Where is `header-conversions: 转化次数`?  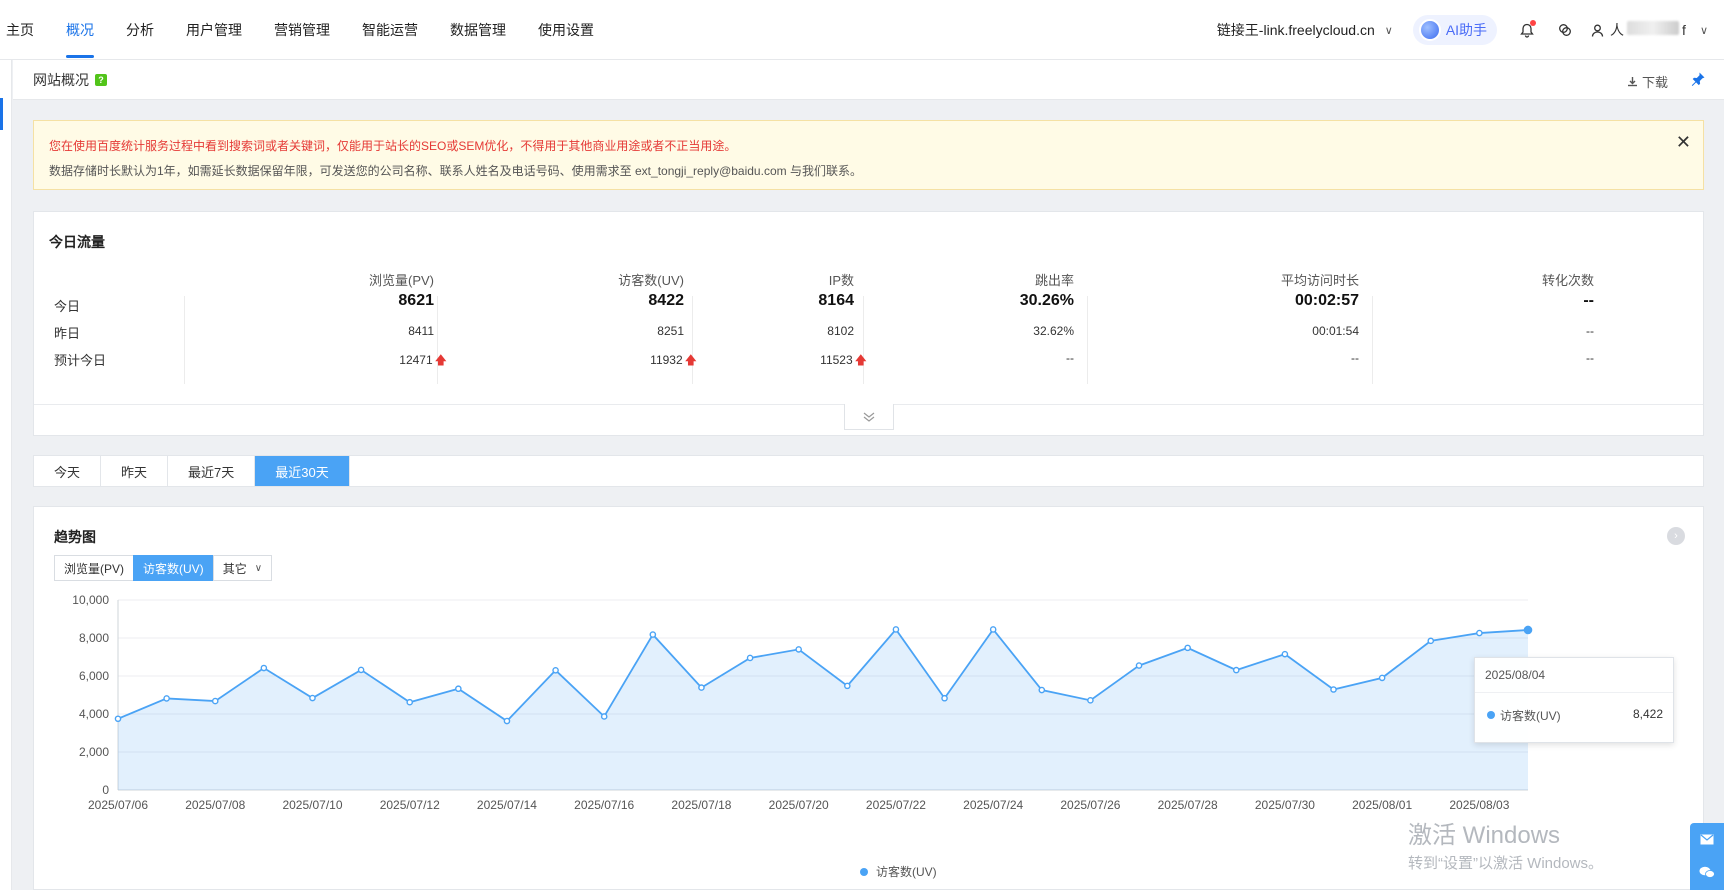 header-conversions: 转化次数 is located at coordinates (1567, 280).